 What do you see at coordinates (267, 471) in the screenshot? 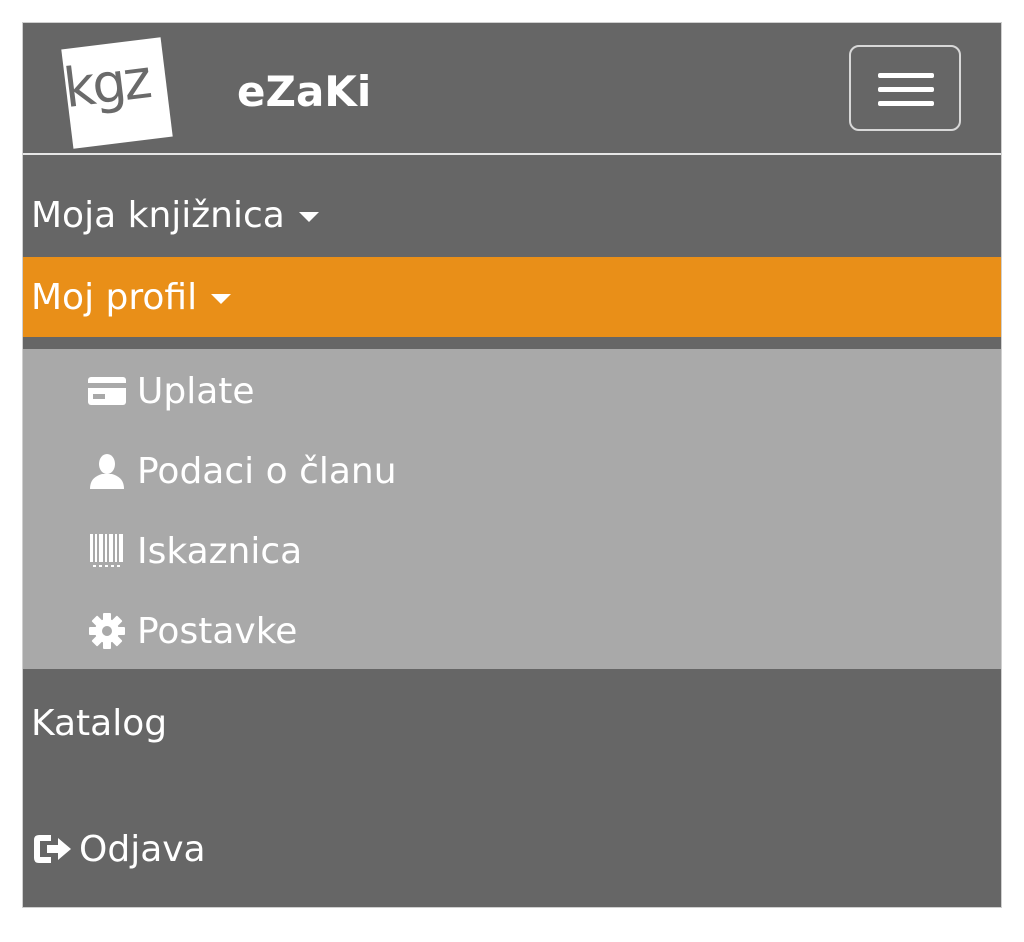
I see `submenu-item-member-data-label: Podaci o članu` at bounding box center [267, 471].